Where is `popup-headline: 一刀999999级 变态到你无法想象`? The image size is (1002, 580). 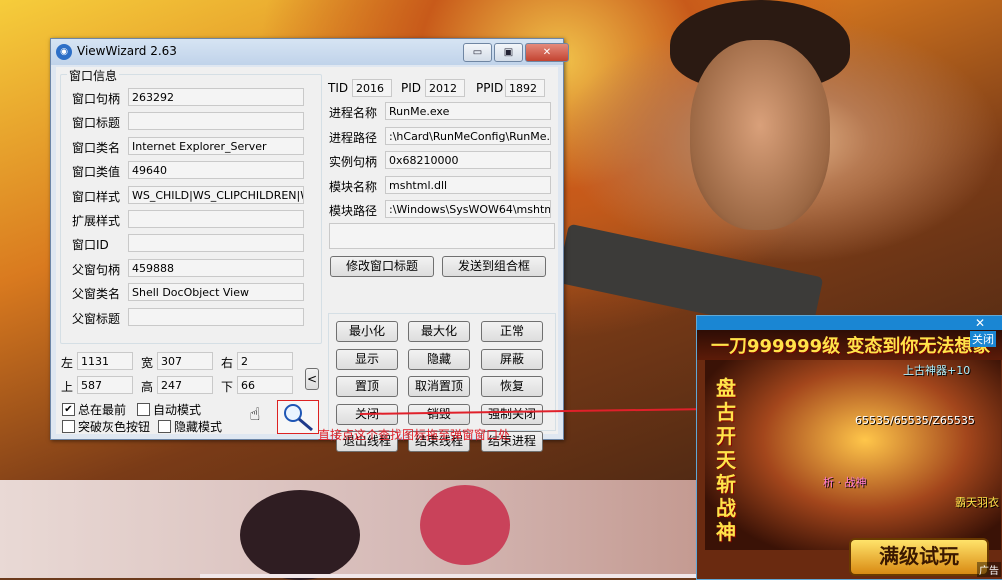
popup-headline: 一刀999999级 变态到你无法想象 is located at coordinates (850, 345).